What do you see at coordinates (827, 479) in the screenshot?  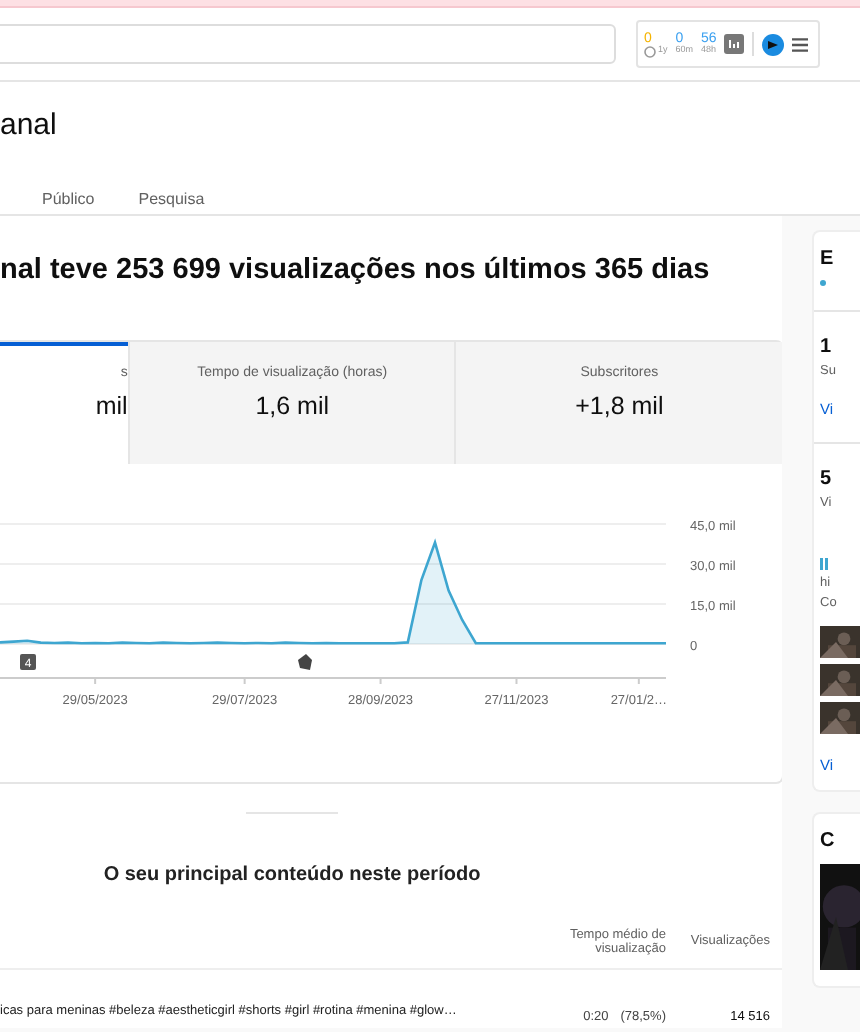 I see `stat-value: 5` at bounding box center [827, 479].